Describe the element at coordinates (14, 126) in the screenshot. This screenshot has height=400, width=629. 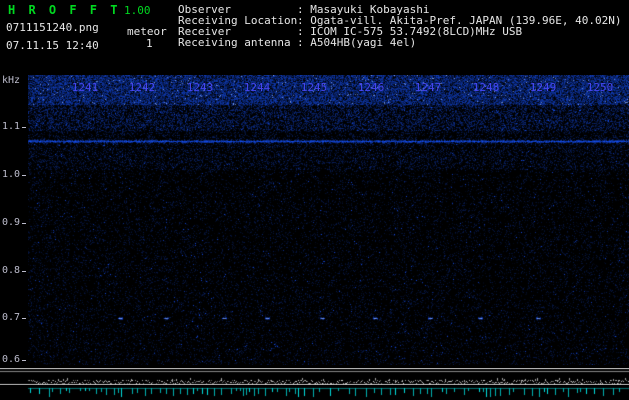
I see `freq-label-1.1: 1.1` at that location.